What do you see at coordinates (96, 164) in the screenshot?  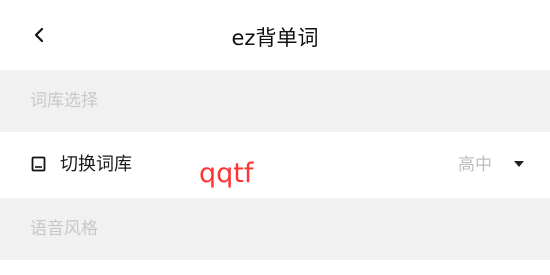 I see `switch-wordbank-label: 切换词库` at bounding box center [96, 164].